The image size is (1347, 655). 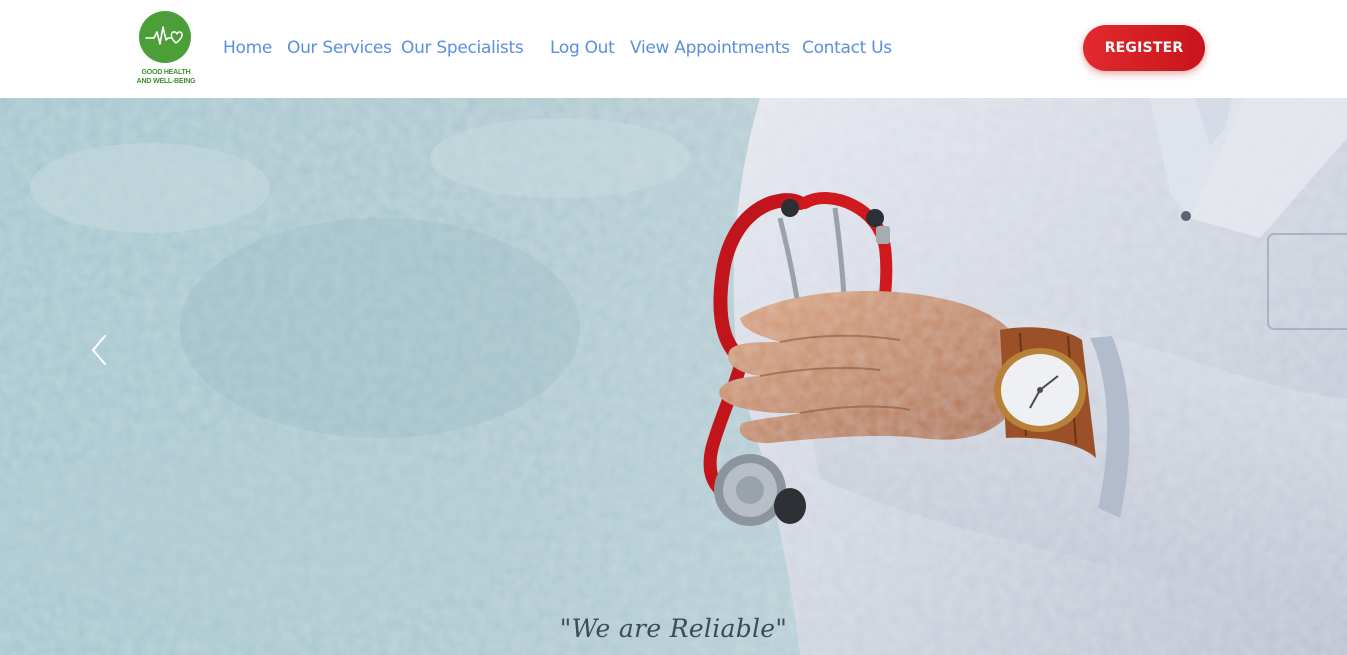 What do you see at coordinates (166, 72) in the screenshot?
I see `brand-logo-line1: GOOD HEALTH` at bounding box center [166, 72].